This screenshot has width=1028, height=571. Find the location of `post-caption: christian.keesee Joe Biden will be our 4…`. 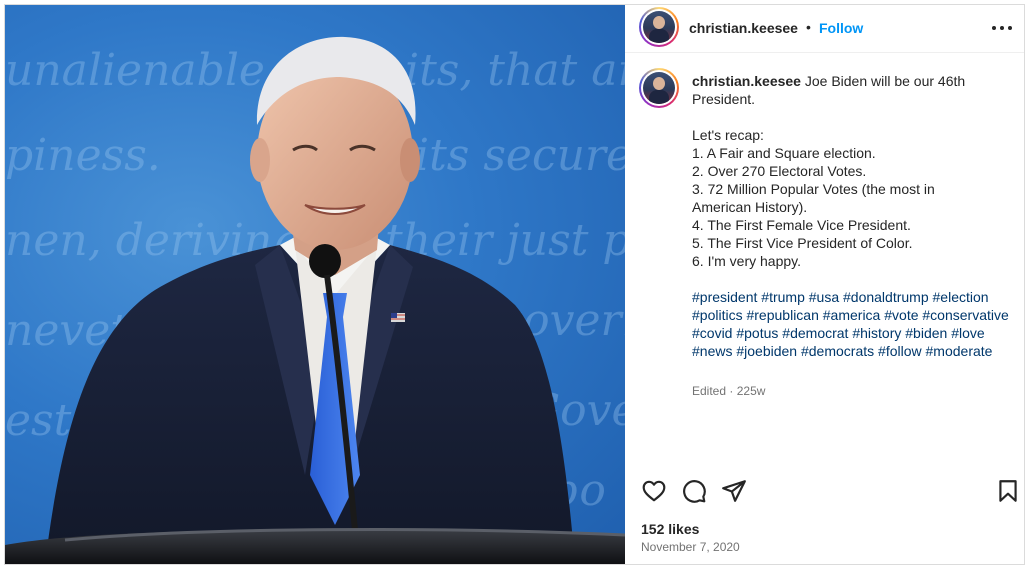

post-caption: christian.keesee Joe Biden will be our 4… is located at coordinates (851, 171).